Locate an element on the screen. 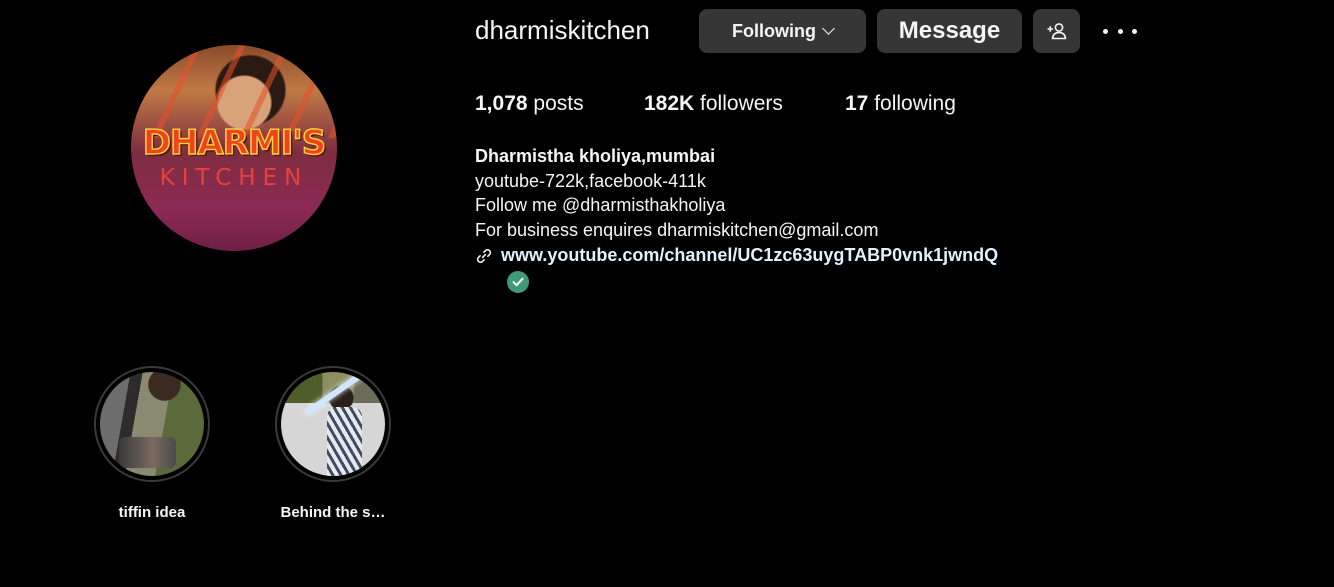 The height and width of the screenshot is (587, 1334). followers-label: followers is located at coordinates (741, 103).